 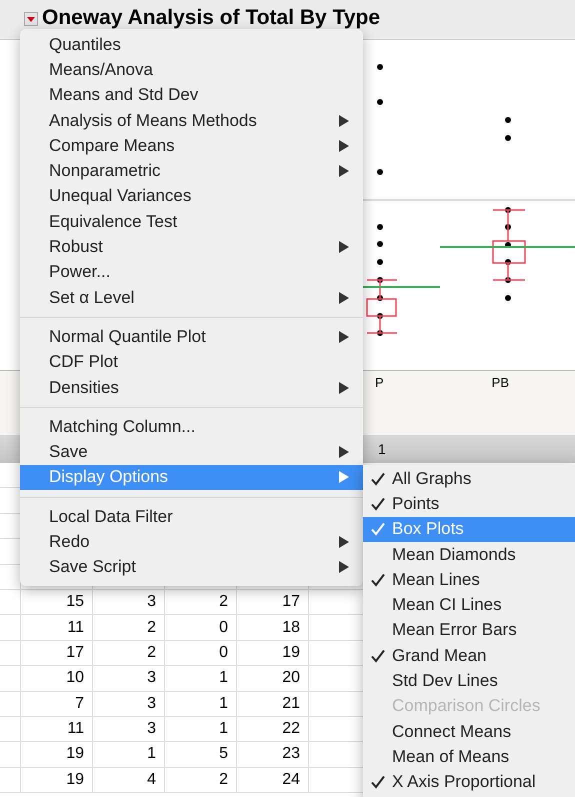 What do you see at coordinates (223, 754) in the screenshot?
I see `table-cell: 5` at bounding box center [223, 754].